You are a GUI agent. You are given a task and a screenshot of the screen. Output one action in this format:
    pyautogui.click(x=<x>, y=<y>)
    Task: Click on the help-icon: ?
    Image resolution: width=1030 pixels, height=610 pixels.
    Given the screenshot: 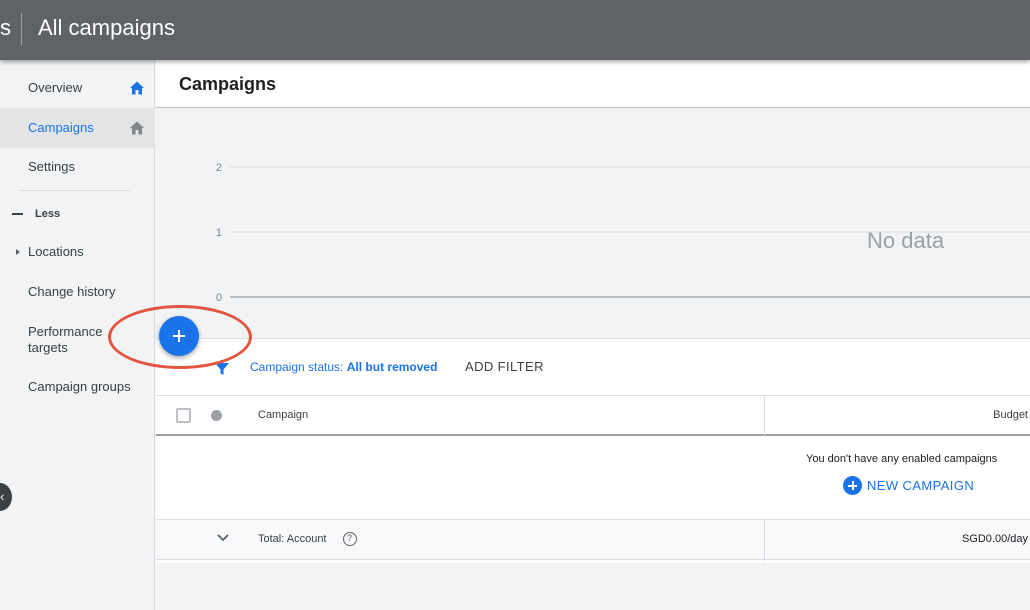 What is the action you would take?
    pyautogui.click(x=350, y=539)
    